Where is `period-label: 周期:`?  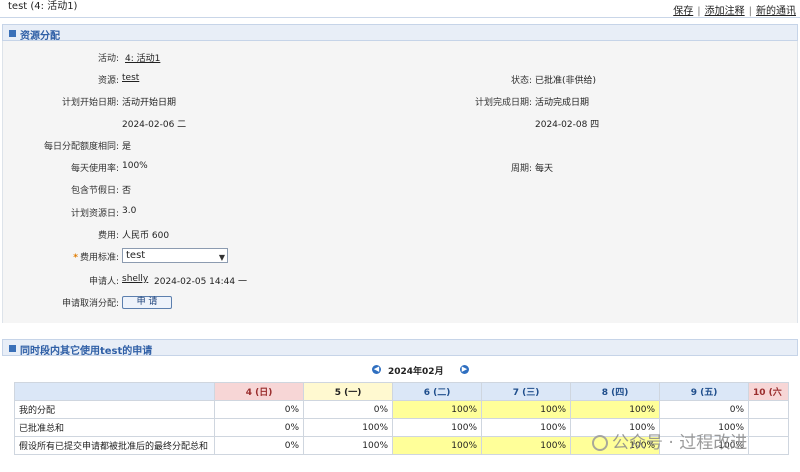 period-label: 周期: is located at coordinates (521, 169).